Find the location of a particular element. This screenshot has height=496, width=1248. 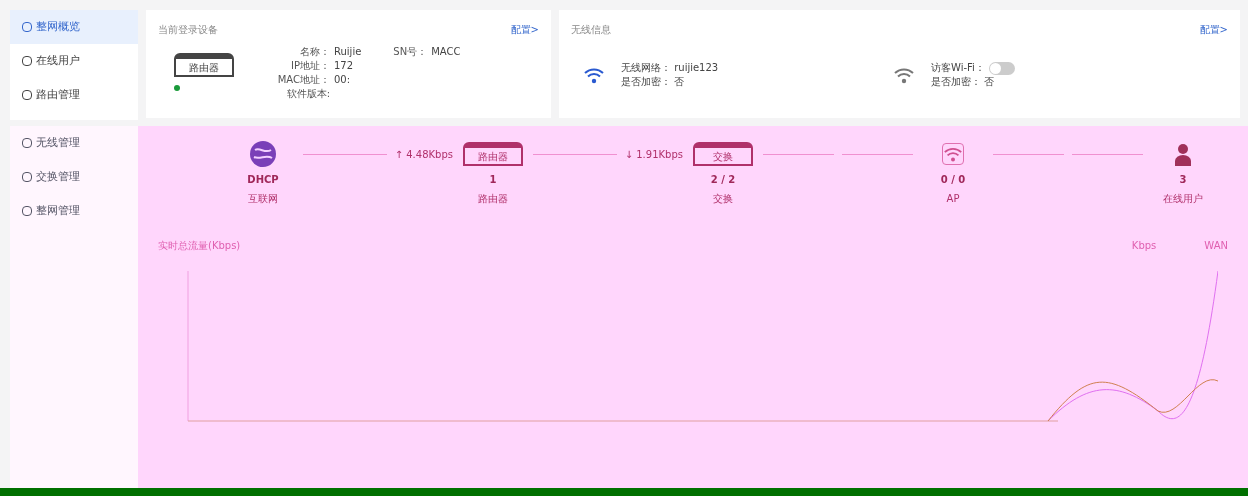

field-value: 172 is located at coordinates (344, 66).